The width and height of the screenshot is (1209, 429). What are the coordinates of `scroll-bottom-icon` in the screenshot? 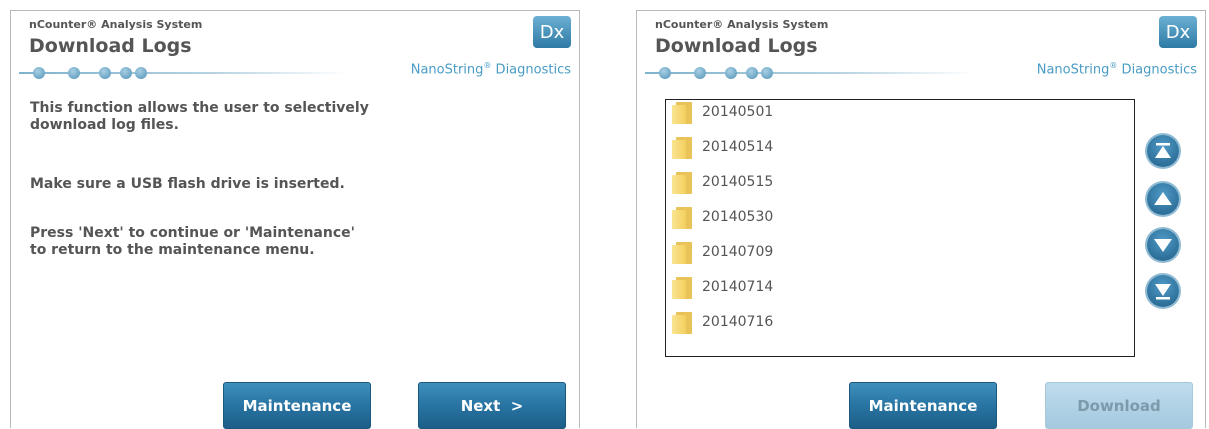 It's located at (1163, 291).